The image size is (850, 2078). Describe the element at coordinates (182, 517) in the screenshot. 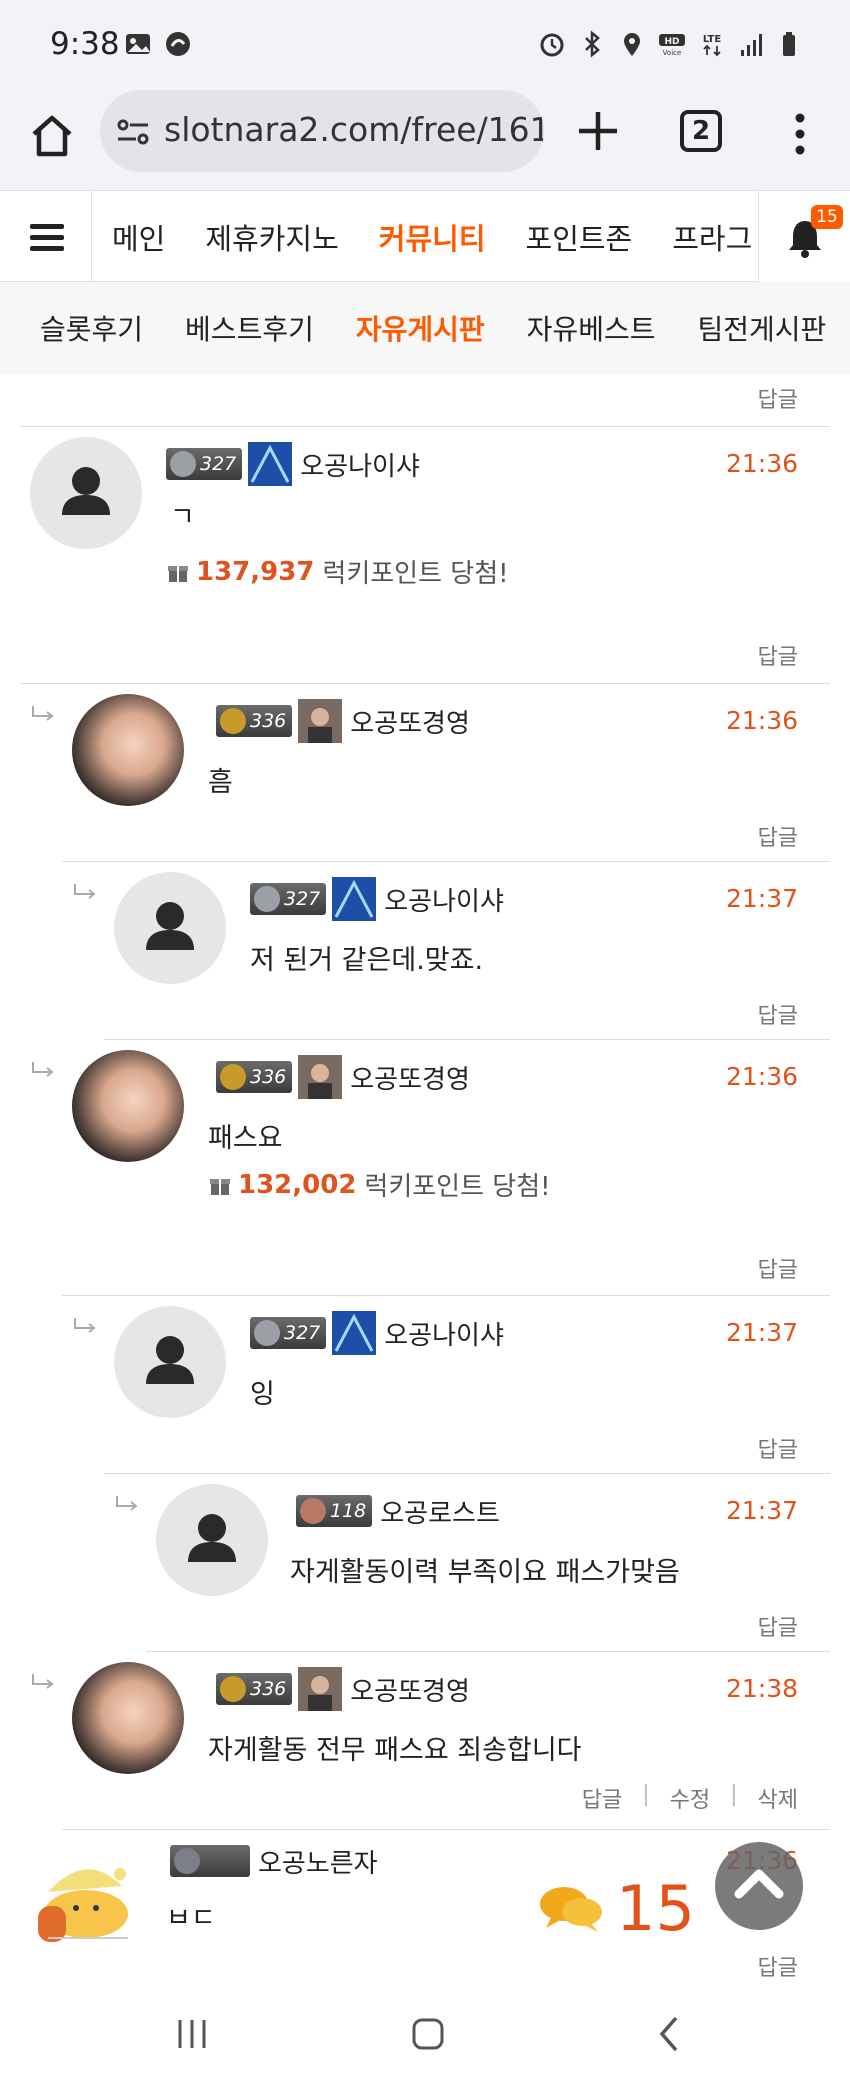

I see `comment-text: ㄱ` at that location.